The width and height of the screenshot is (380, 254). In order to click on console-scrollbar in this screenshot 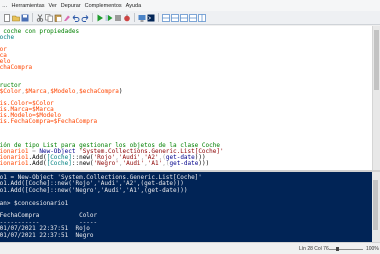, I will do `click(376, 207)`.